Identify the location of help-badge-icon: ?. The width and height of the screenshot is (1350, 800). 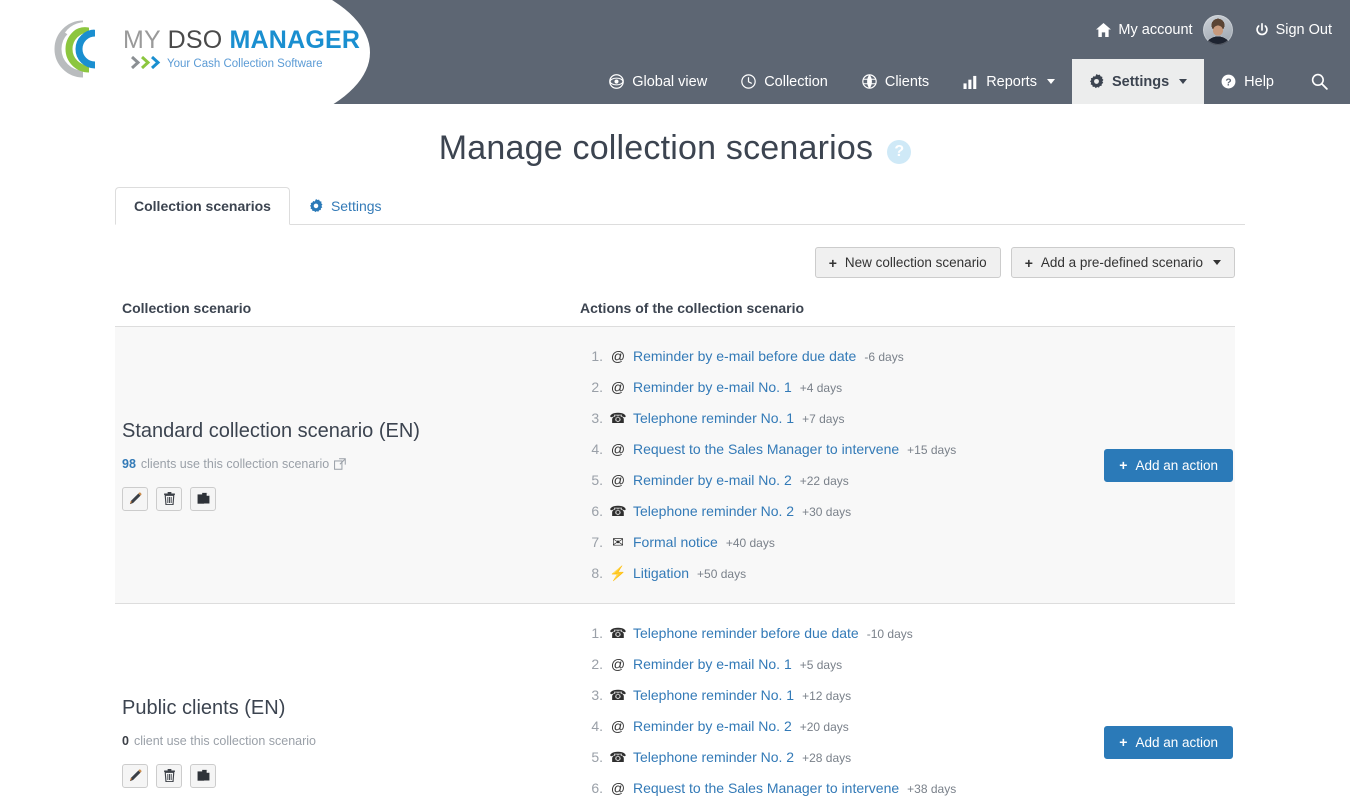
(899, 151).